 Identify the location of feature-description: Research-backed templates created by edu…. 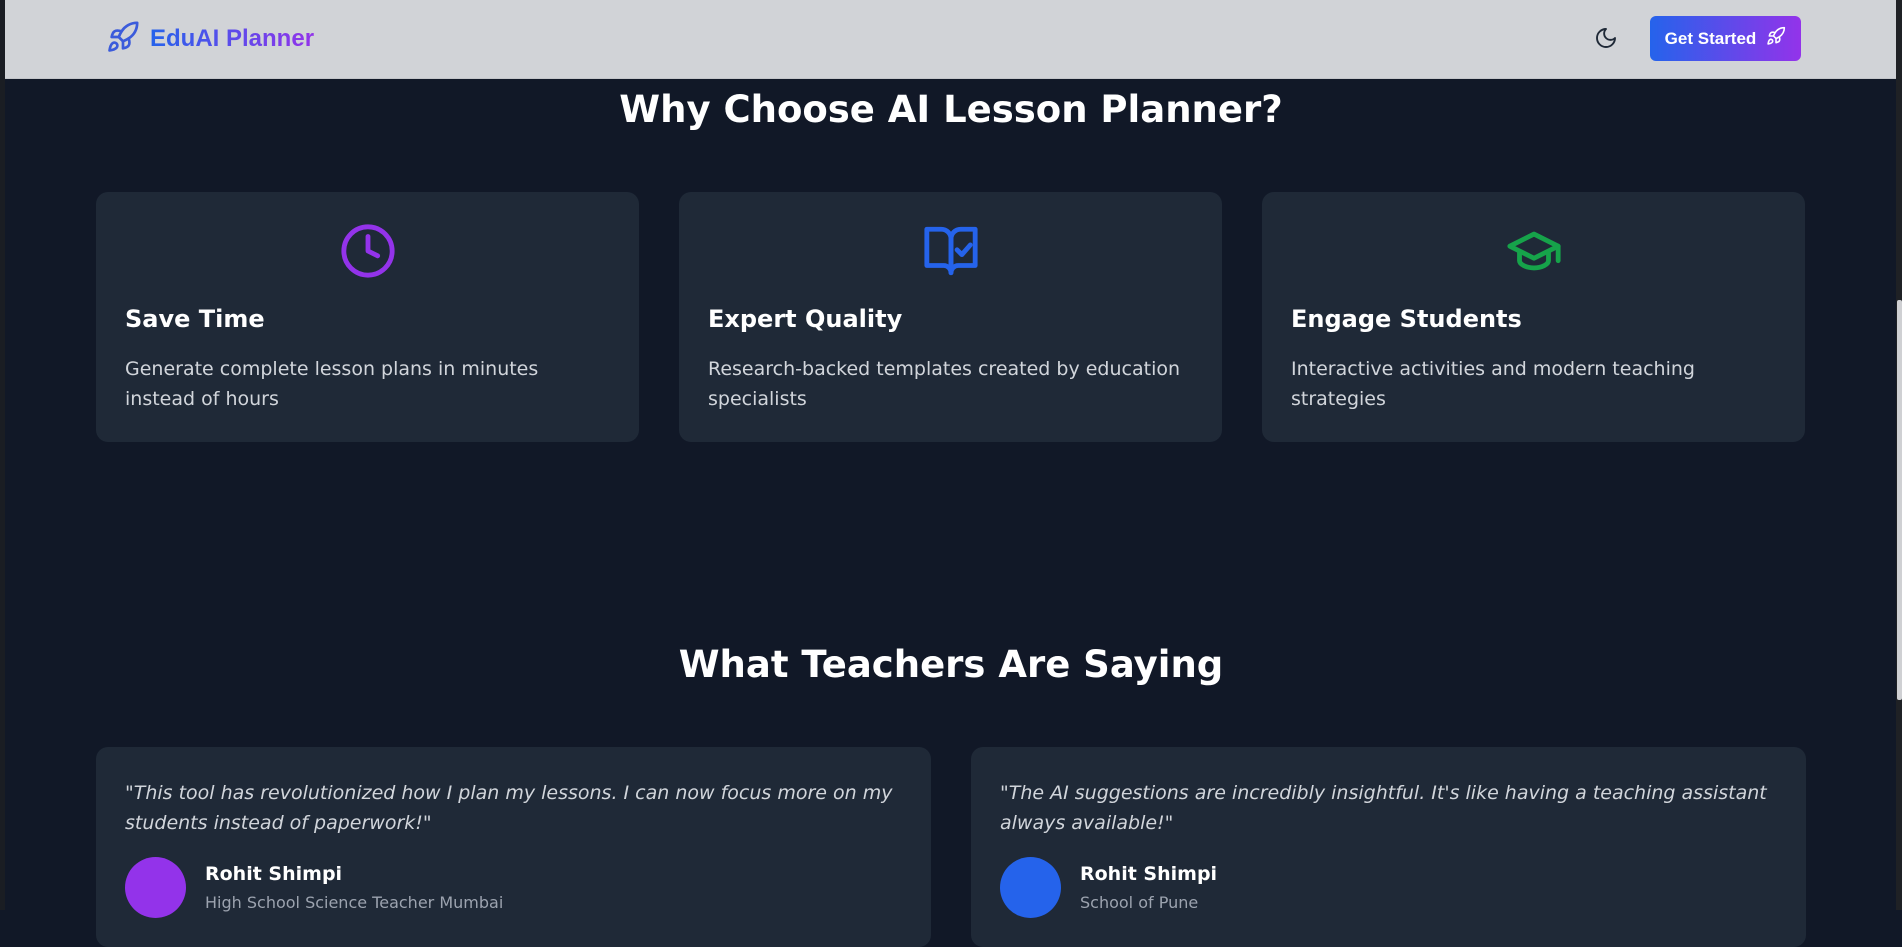
(944, 384).